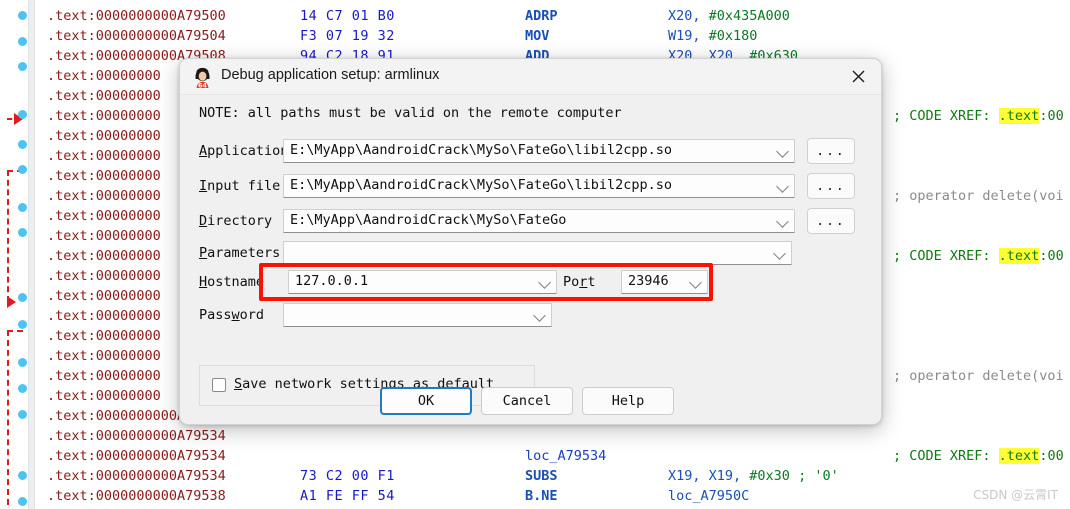 This screenshot has height=509, width=1070. I want to click on password-combobox, so click(417, 315).